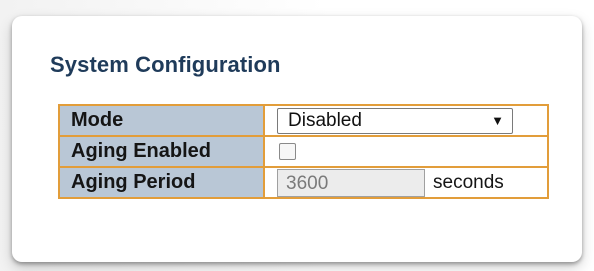 The height and width of the screenshot is (271, 594). Describe the element at coordinates (161, 182) in the screenshot. I see `aging-period-label: Aging Period` at that location.